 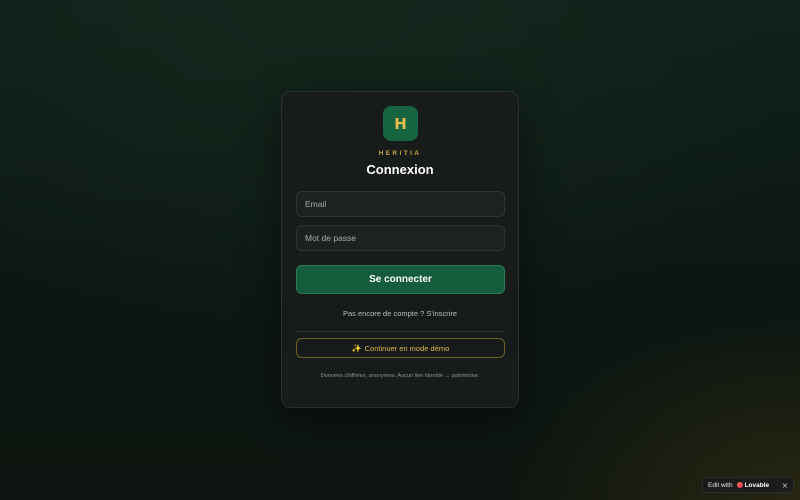 I want to click on logo-letter: H, so click(x=400, y=123).